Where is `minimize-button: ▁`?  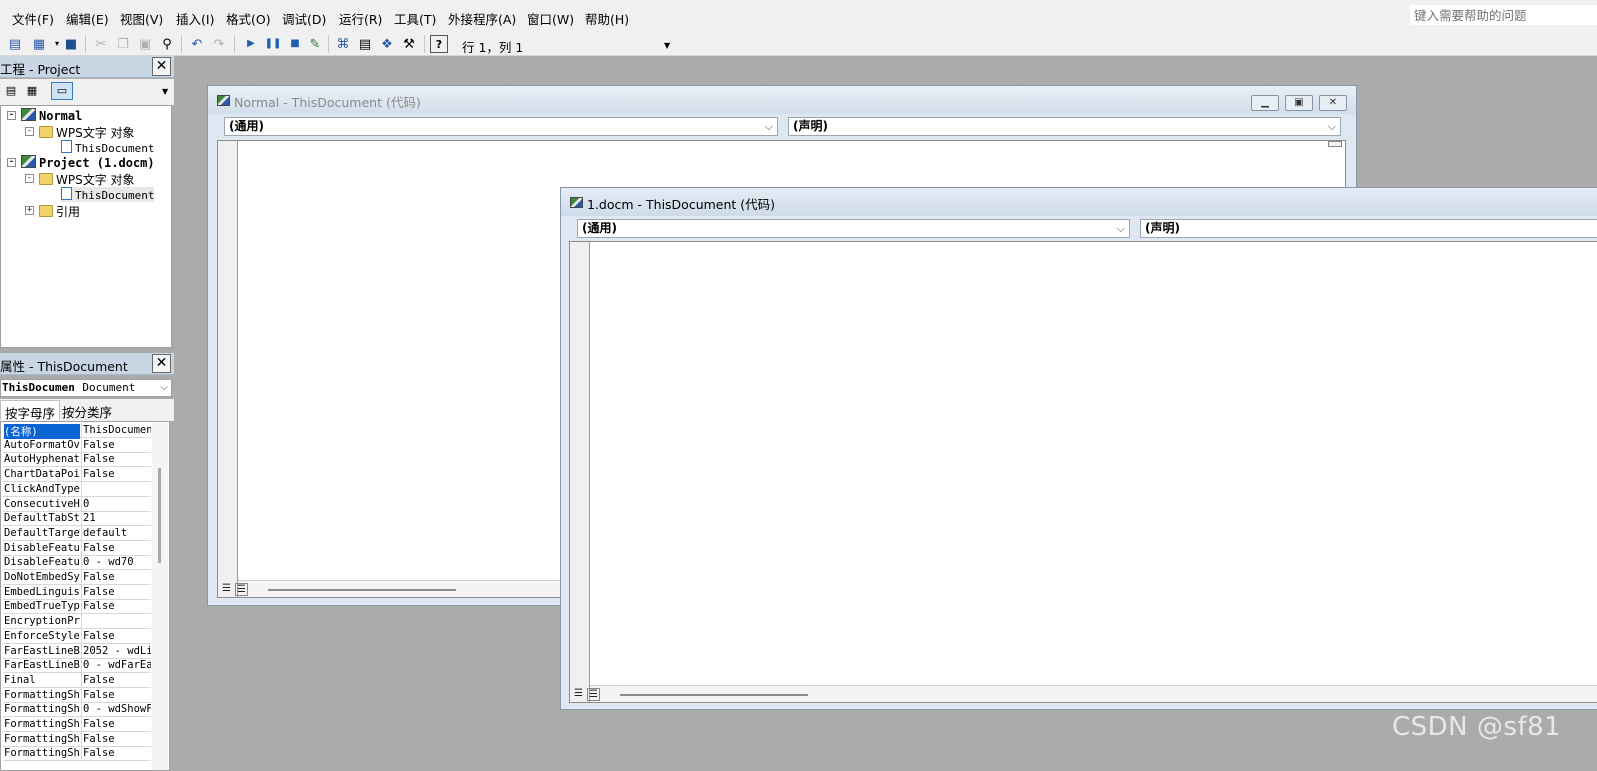 minimize-button: ▁ is located at coordinates (1265, 103).